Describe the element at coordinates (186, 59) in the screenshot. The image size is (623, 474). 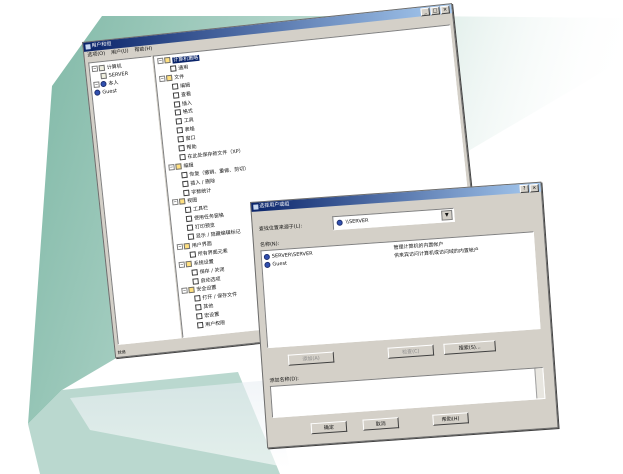
I see `policy-tree-label: 计算机策略` at that location.